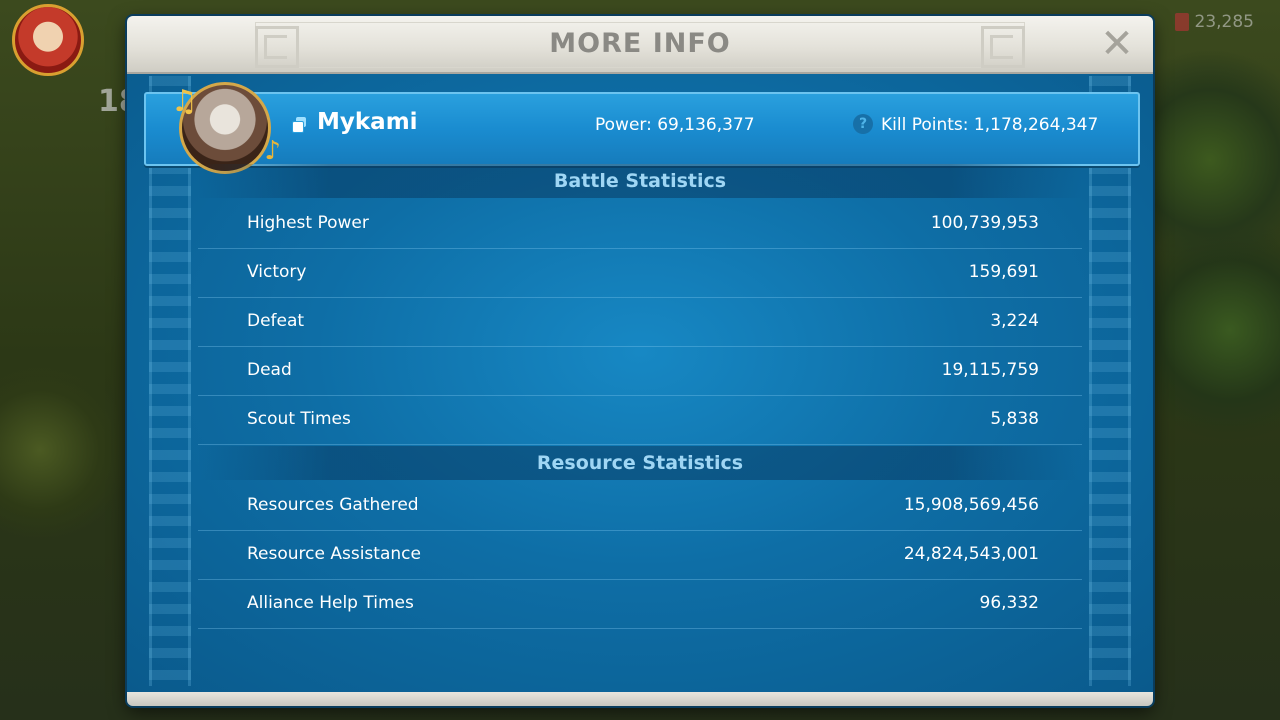 This screenshot has height=720, width=1280. Describe the element at coordinates (308, 223) in the screenshot. I see `stat-label: Highest Power` at that location.